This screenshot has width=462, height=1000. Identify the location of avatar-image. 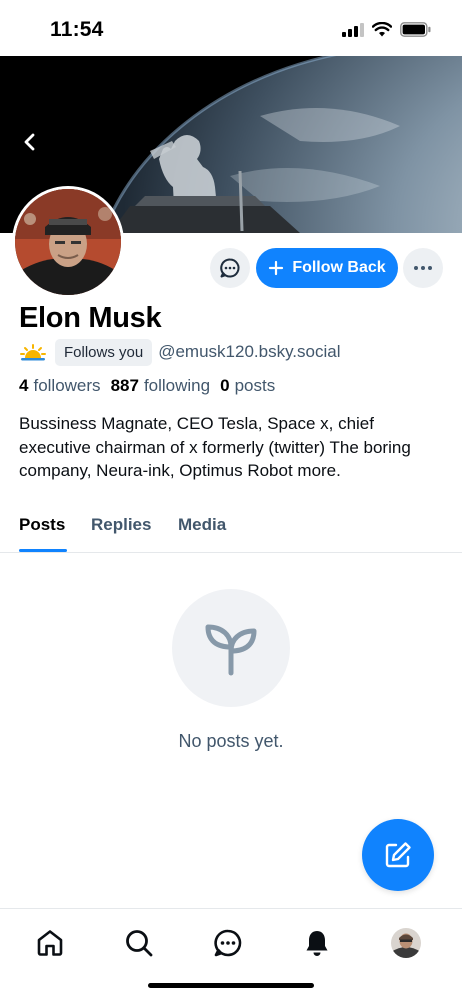
(68, 242).